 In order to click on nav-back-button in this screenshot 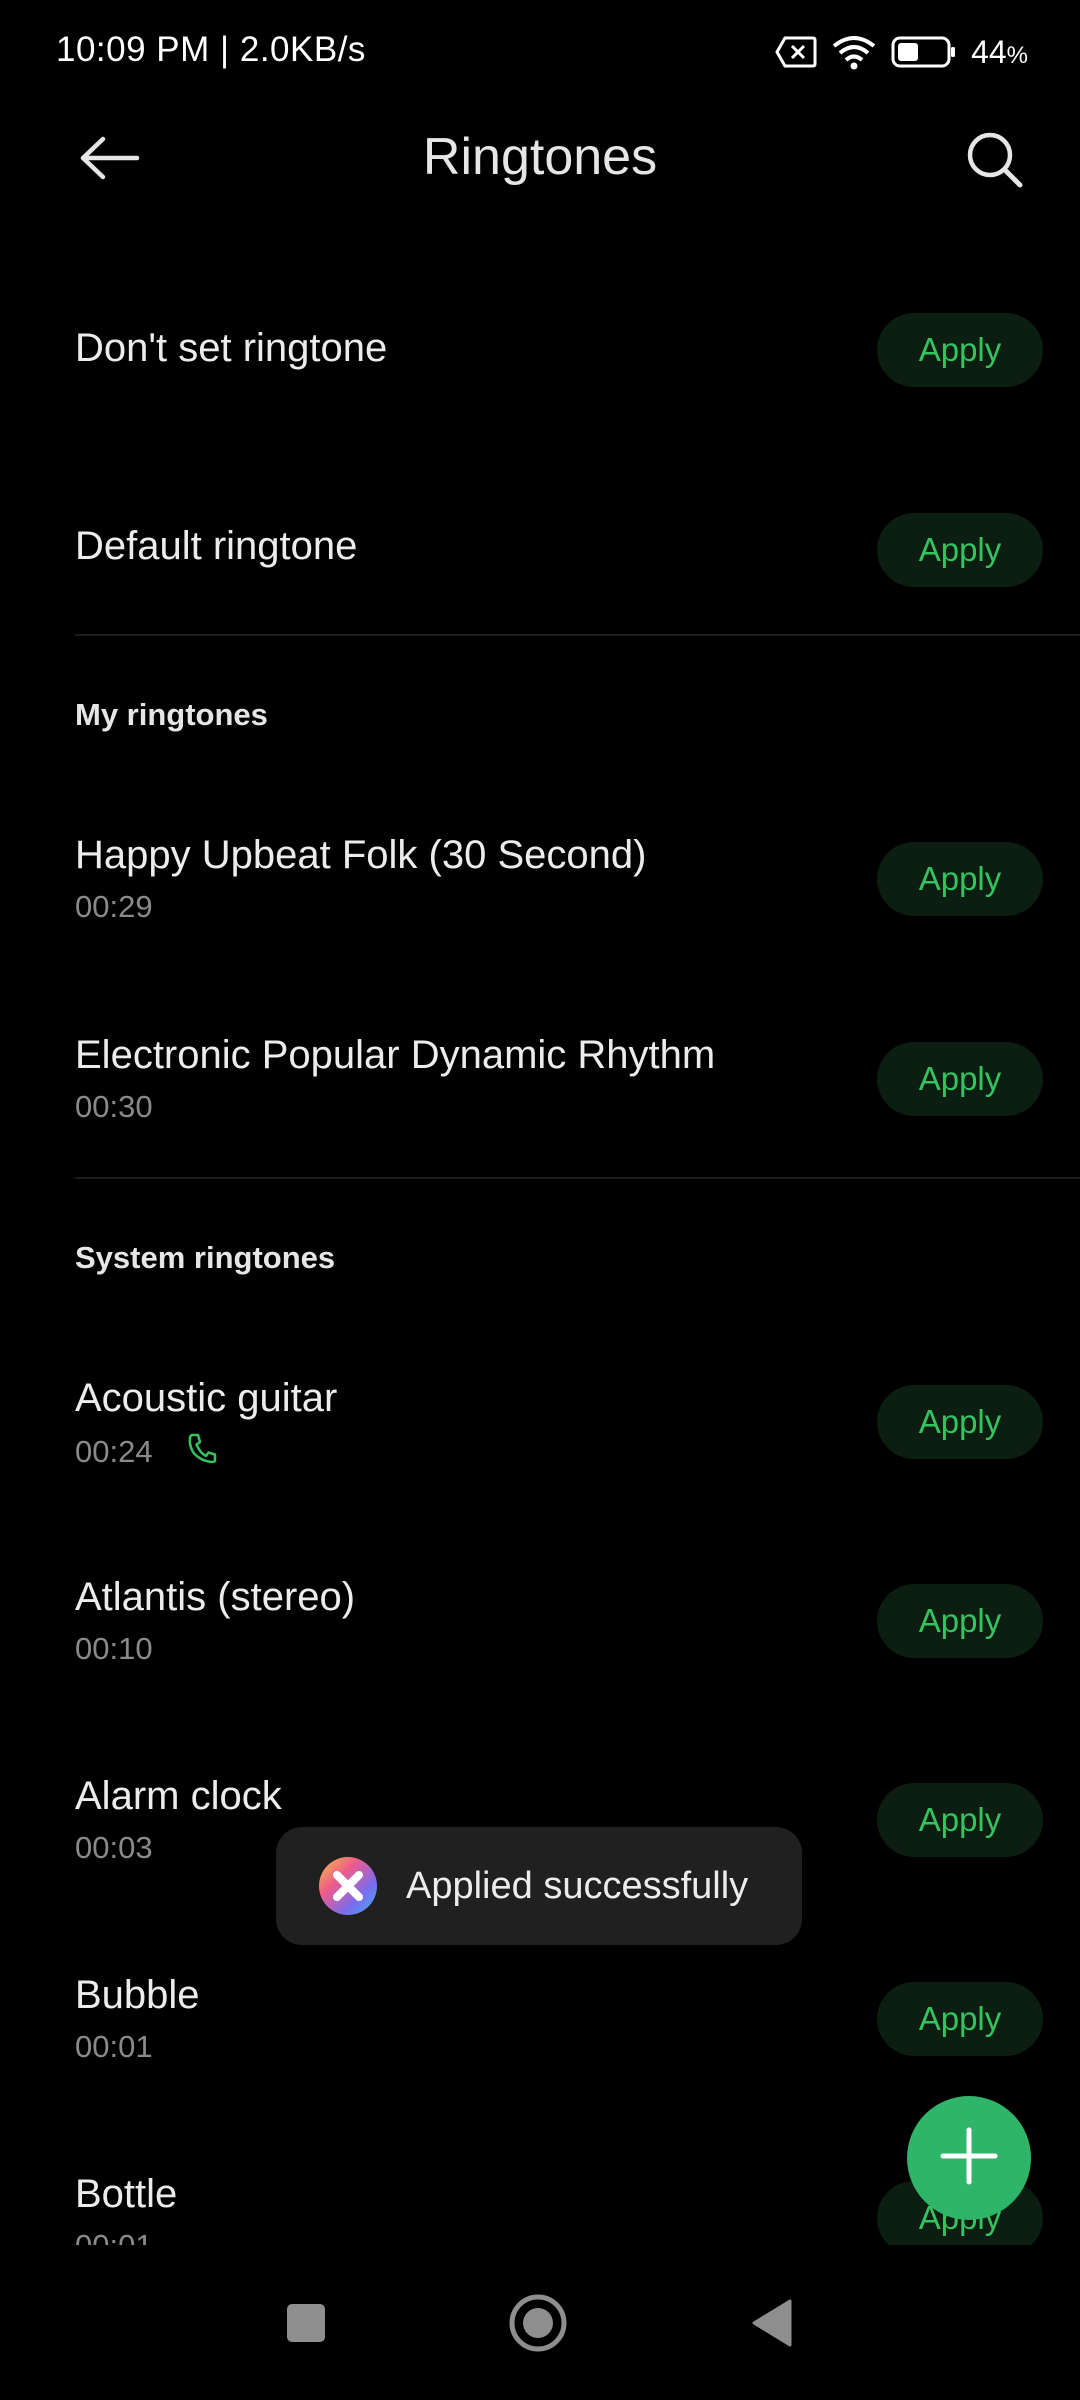, I will do `click(772, 2325)`.